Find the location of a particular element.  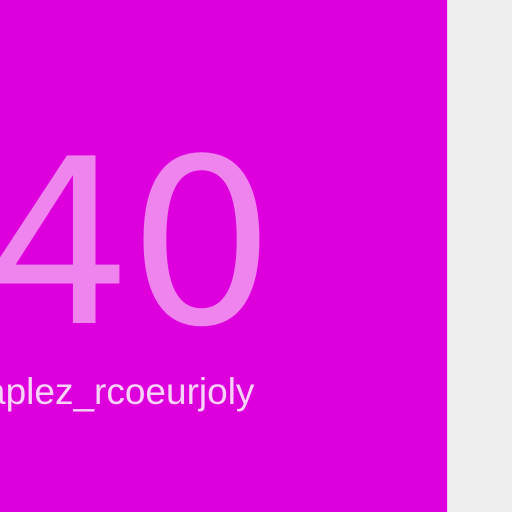

username-label: aplez_rcoeurjoly is located at coordinates (127, 391).